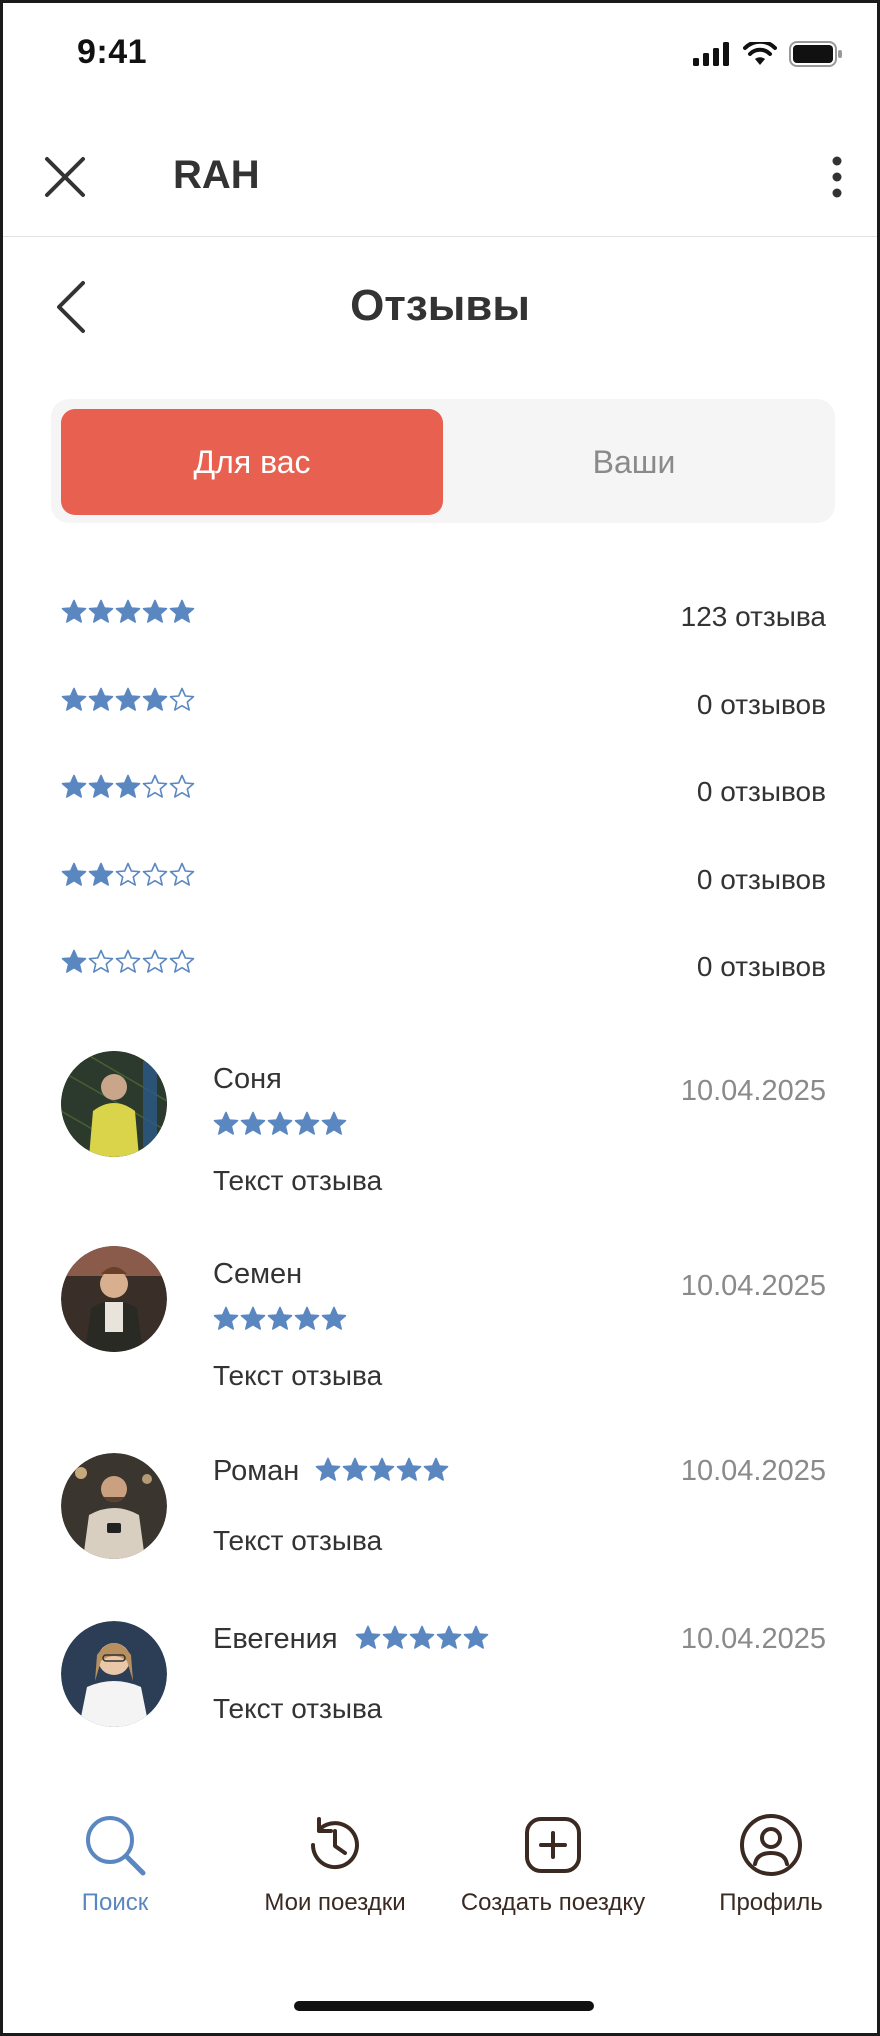 This screenshot has height=2036, width=880. What do you see at coordinates (443, 1136) in the screenshot?
I see `review-item: Соня 10.04.2025 Текст отзыва` at bounding box center [443, 1136].